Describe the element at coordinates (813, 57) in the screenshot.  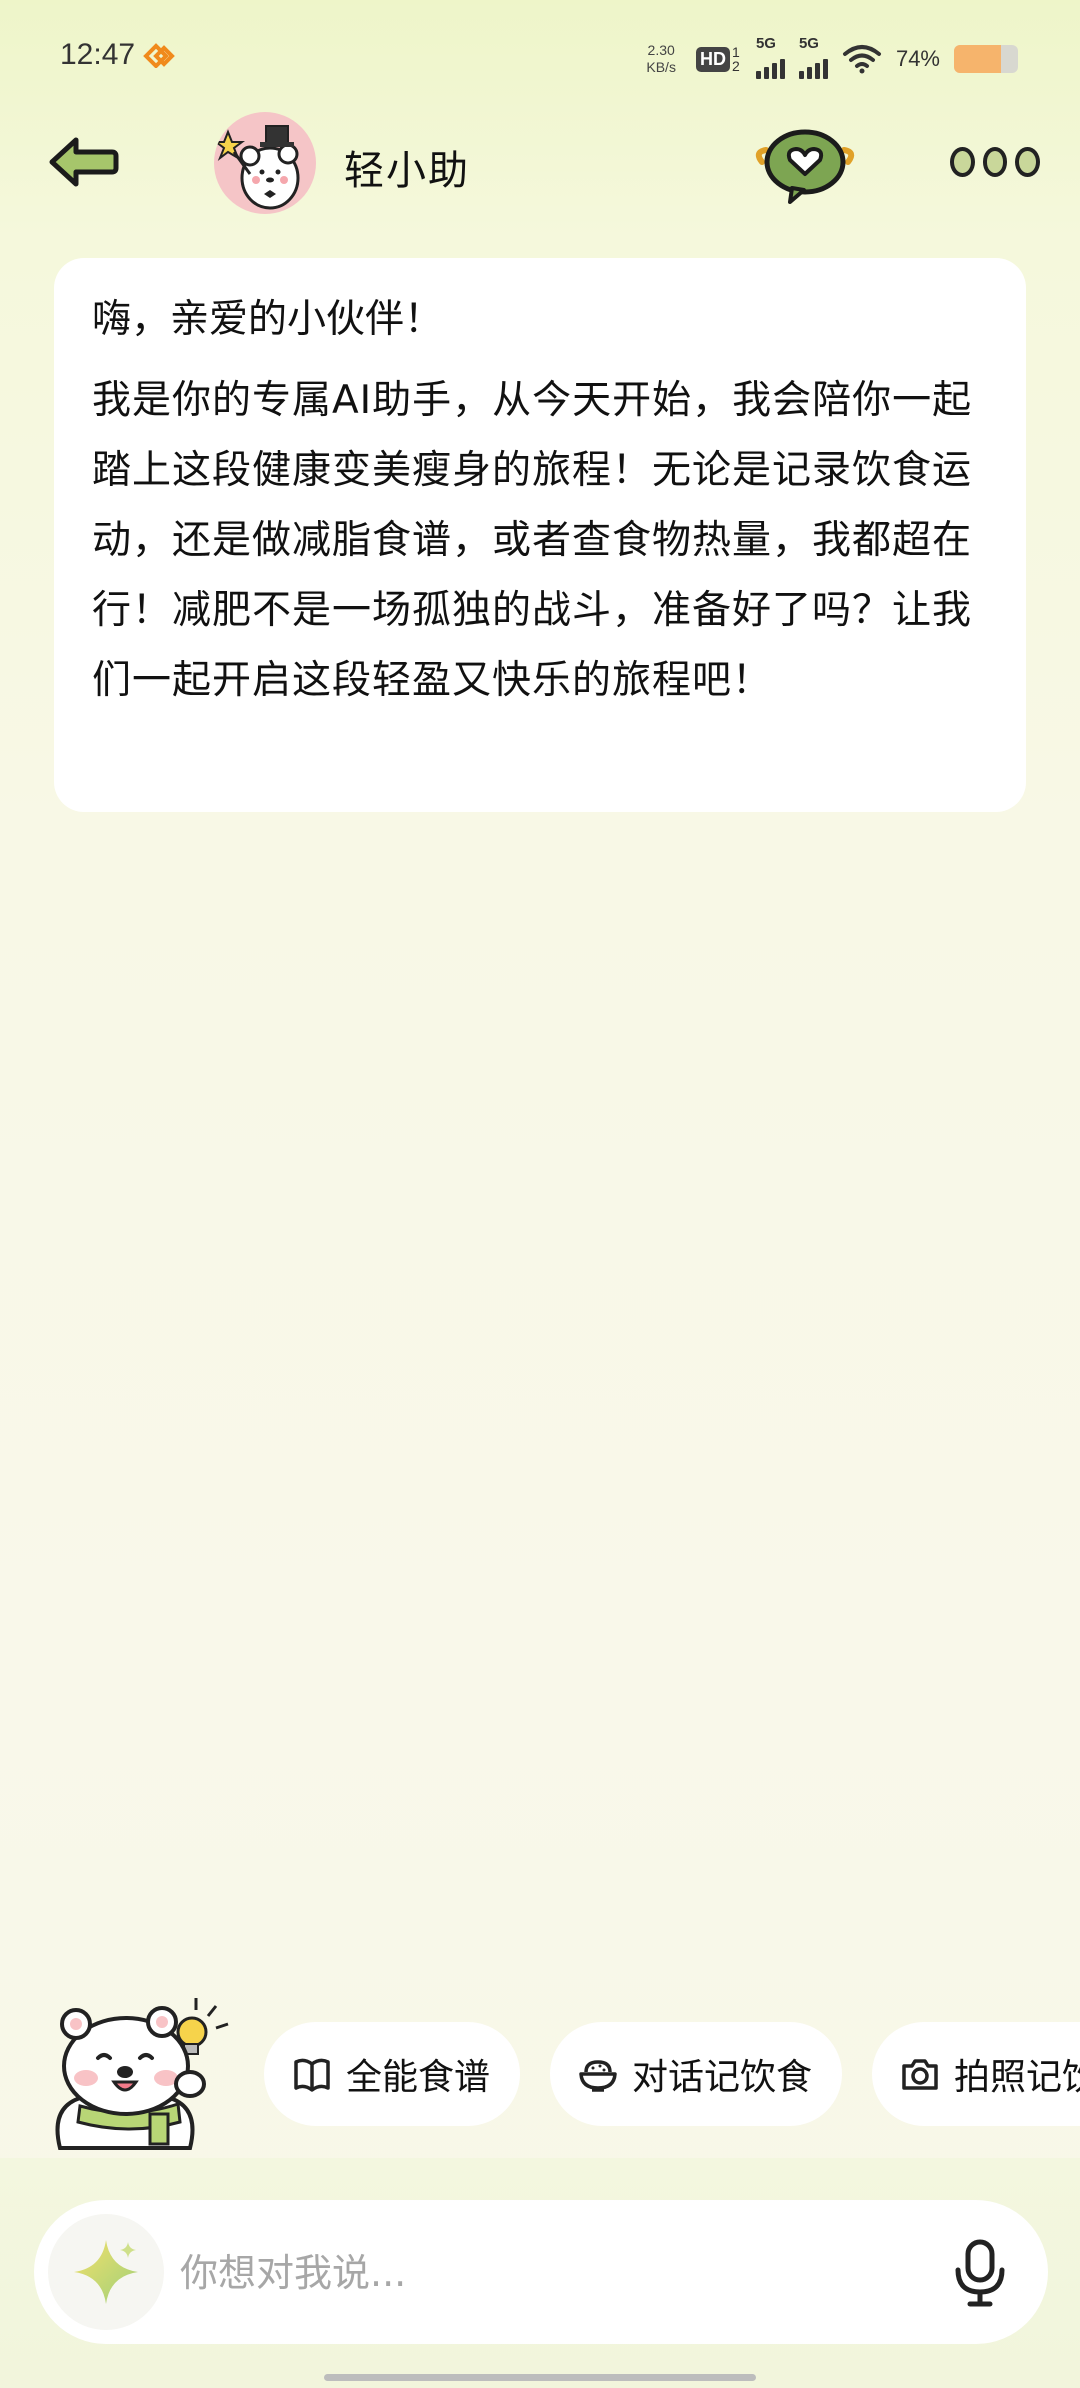
I see `signal-icon-2: 5G` at that location.